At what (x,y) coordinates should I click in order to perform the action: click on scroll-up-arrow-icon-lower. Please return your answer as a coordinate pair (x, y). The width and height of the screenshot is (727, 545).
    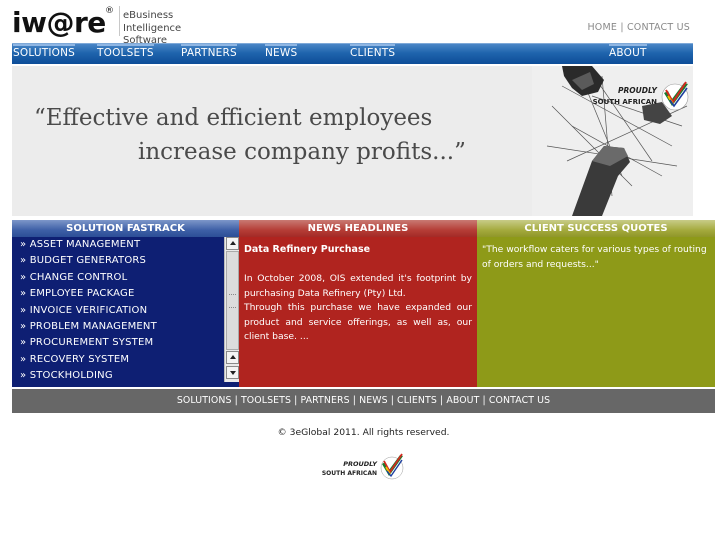
    Looking at the image, I should click on (232, 357).